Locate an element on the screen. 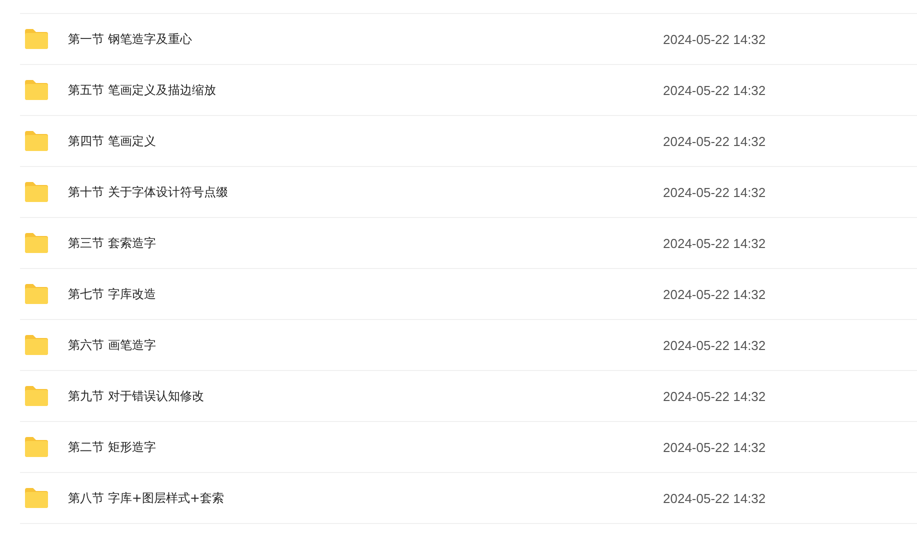 The width and height of the screenshot is (917, 544). file-name: 第二节 矩形造字 is located at coordinates (365, 447).